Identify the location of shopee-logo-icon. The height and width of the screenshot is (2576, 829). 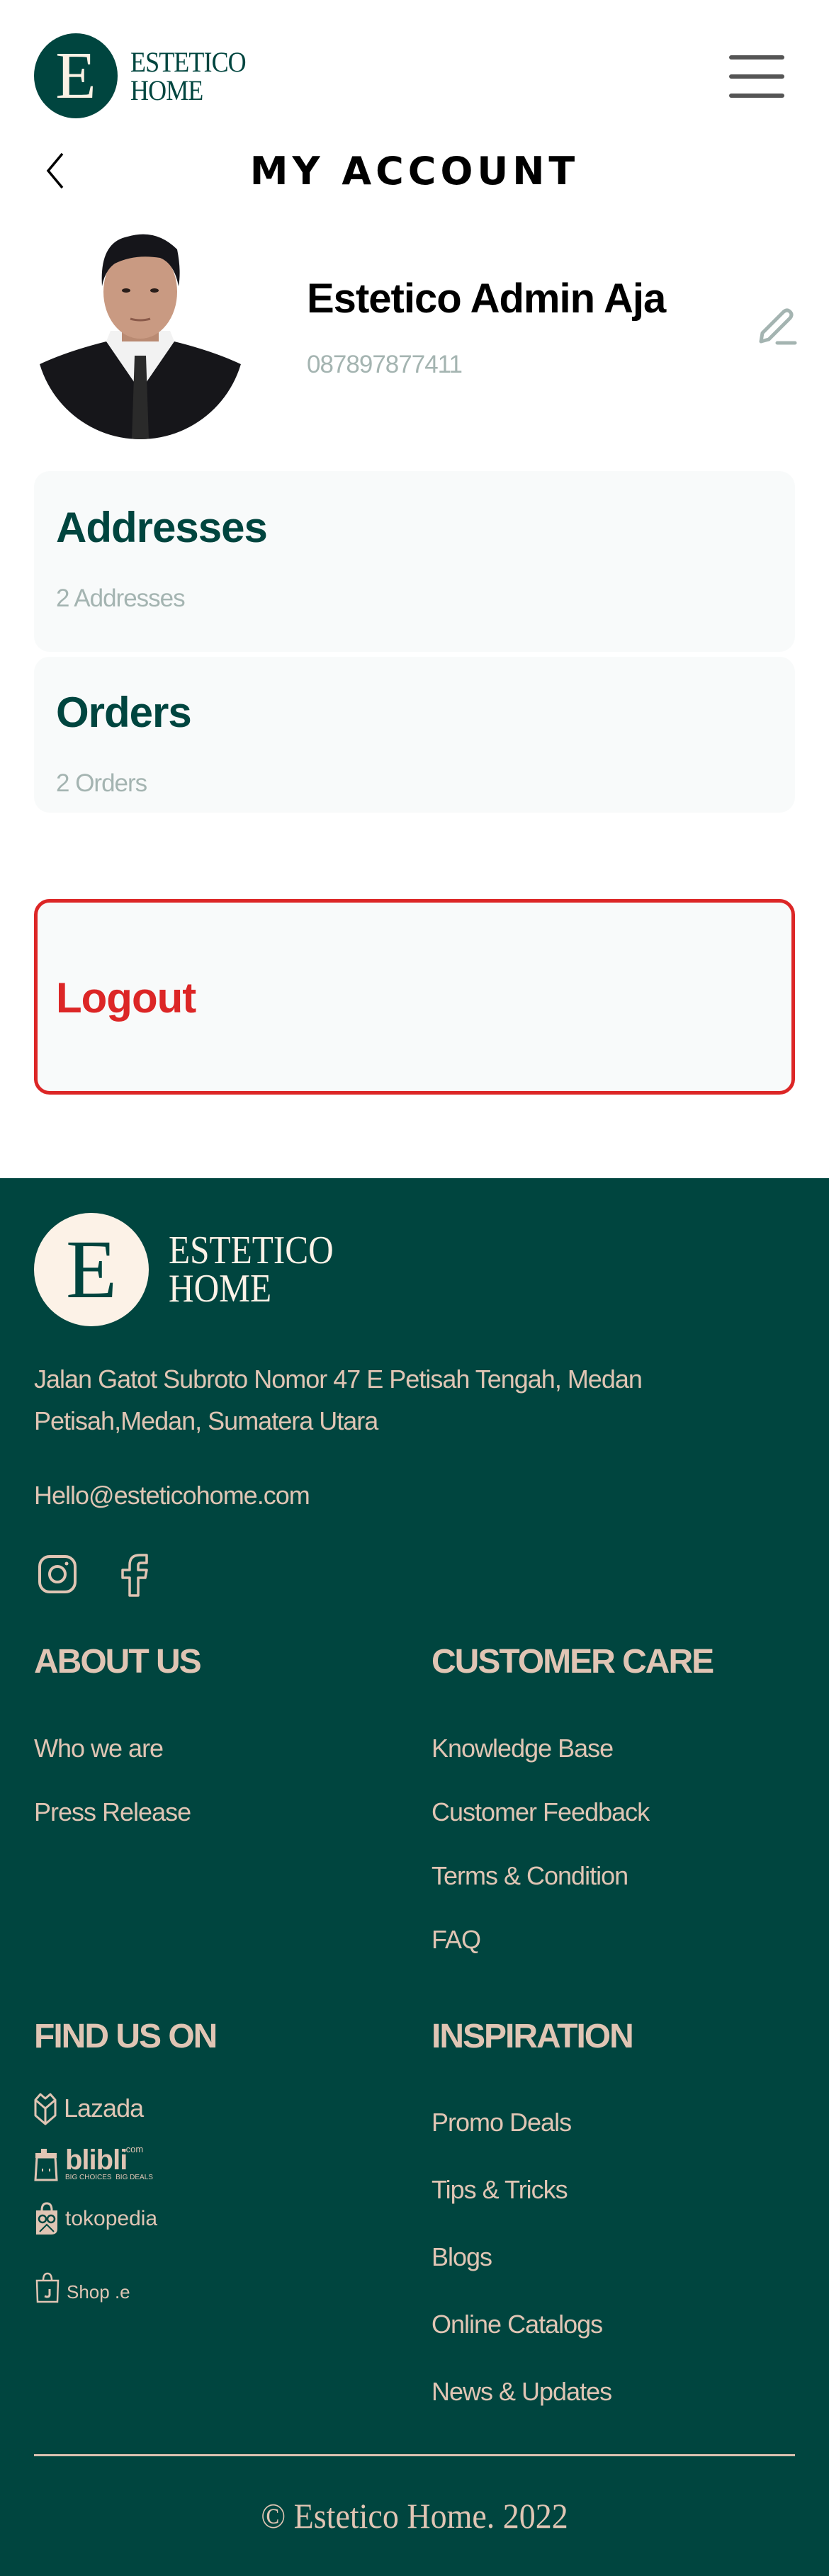
(47, 2287).